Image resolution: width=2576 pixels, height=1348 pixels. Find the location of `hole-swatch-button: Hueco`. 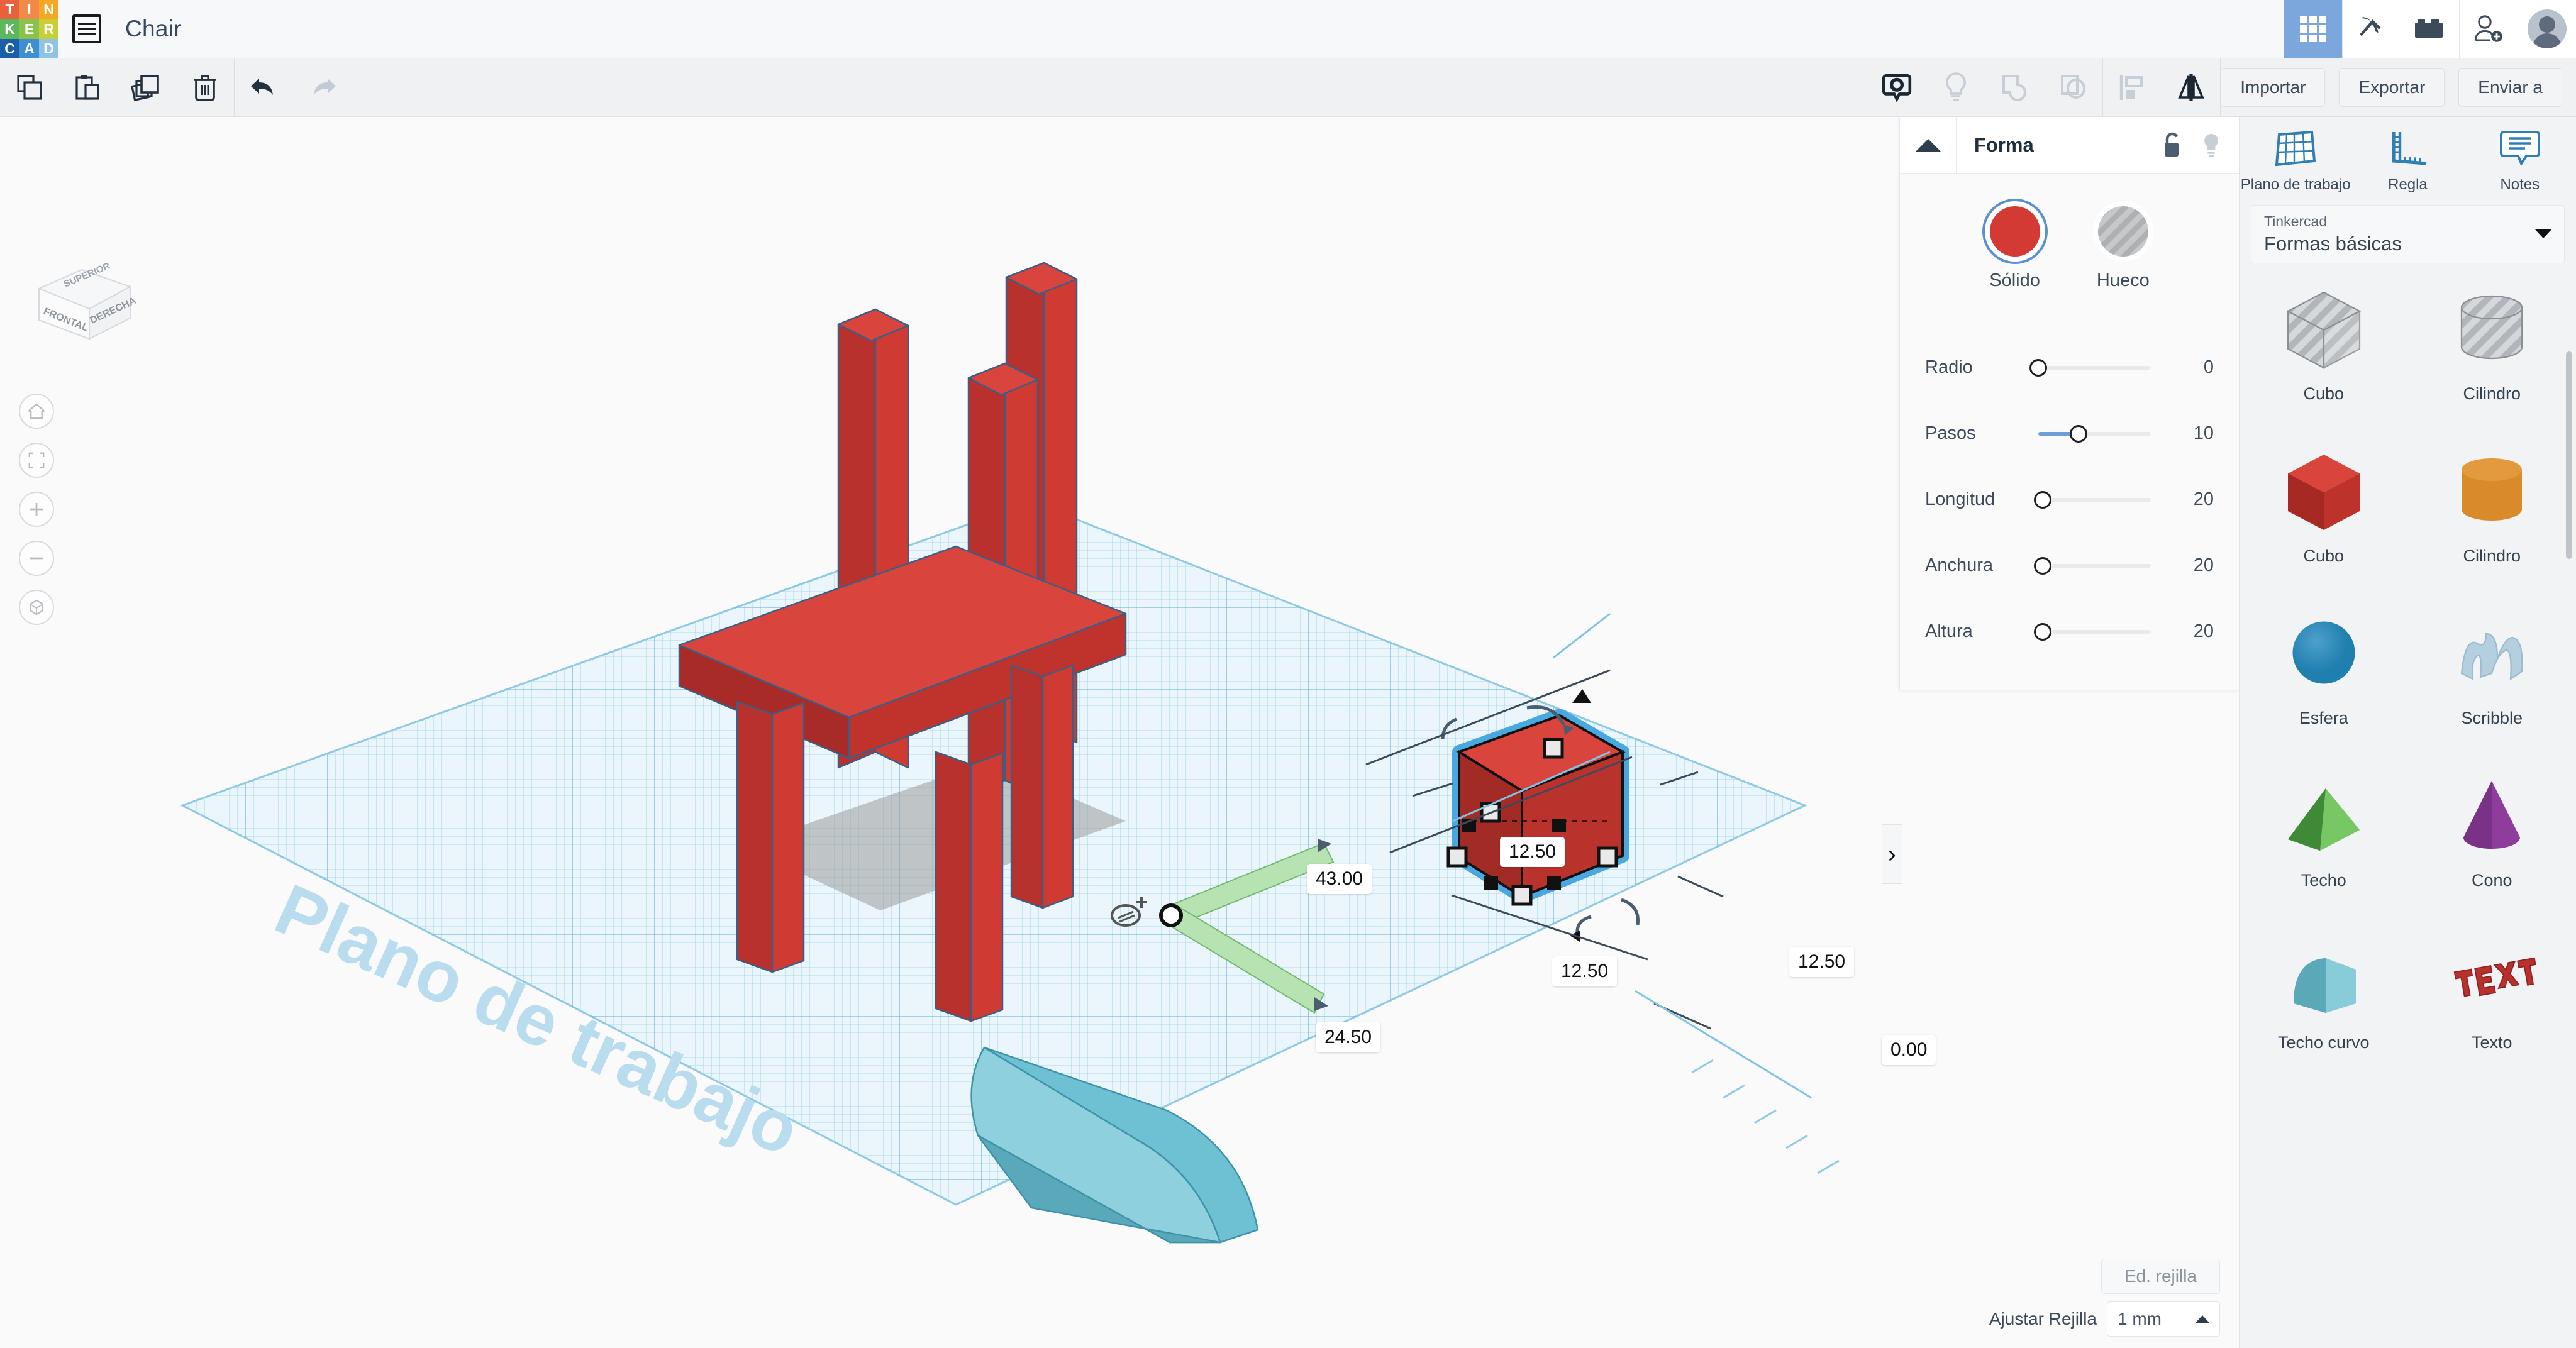

hole-swatch-button: Hueco is located at coordinates (2123, 248).